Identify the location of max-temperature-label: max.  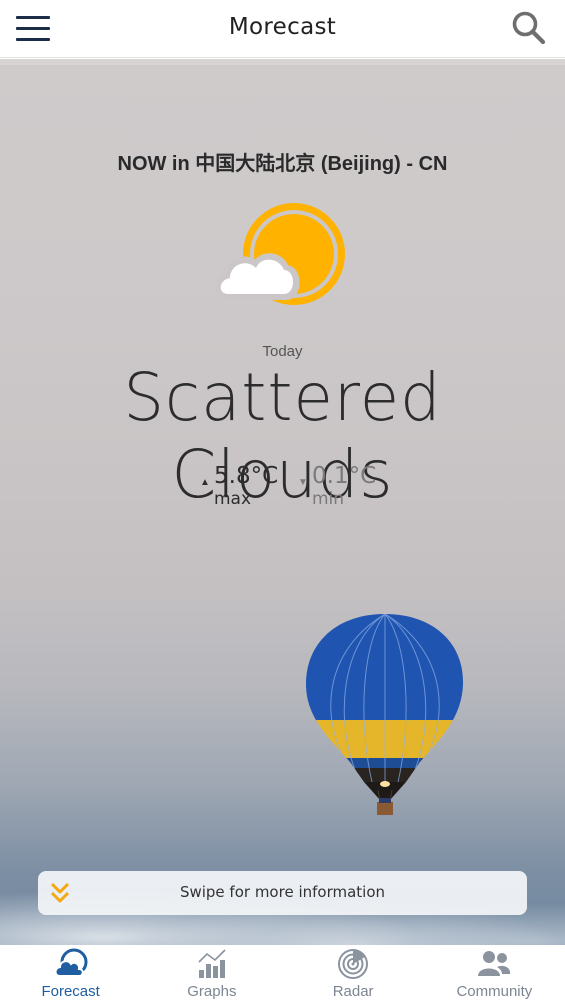
(233, 499).